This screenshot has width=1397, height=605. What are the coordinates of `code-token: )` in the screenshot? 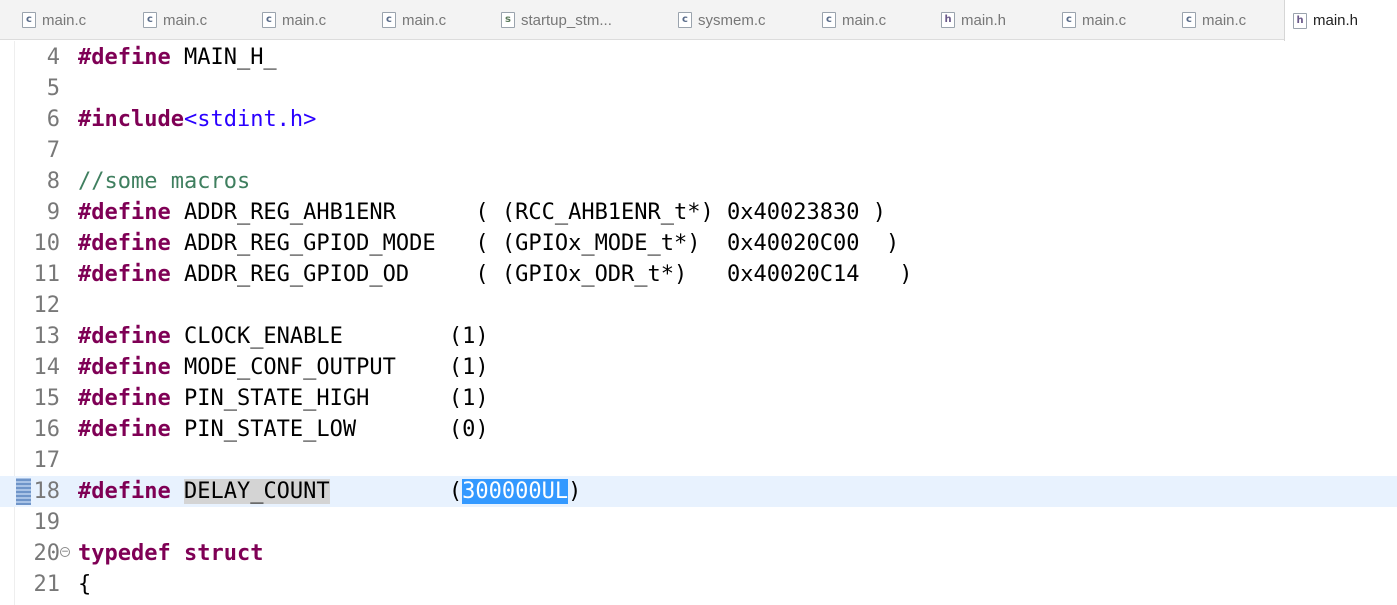 It's located at (575, 491).